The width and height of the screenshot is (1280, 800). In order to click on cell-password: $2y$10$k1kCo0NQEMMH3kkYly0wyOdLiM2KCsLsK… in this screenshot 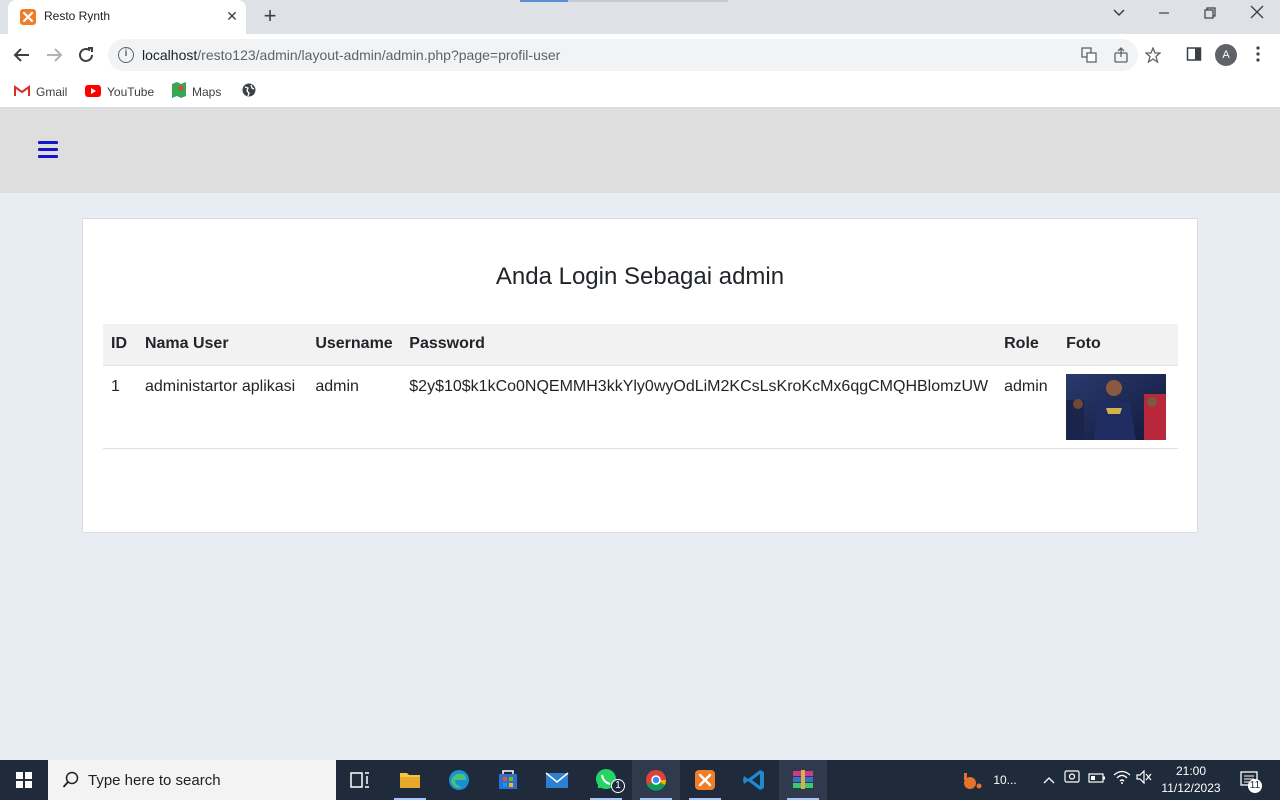, I will do `click(699, 407)`.